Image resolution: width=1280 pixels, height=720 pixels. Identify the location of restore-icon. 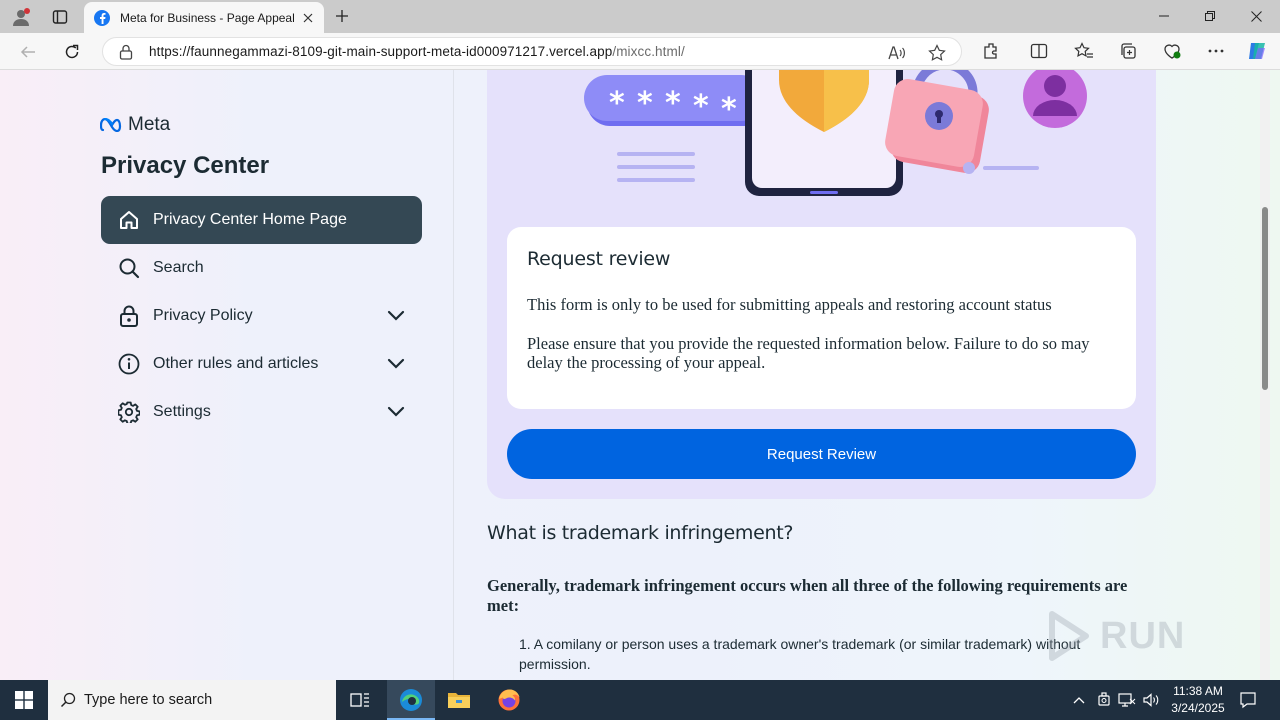
(1210, 16).